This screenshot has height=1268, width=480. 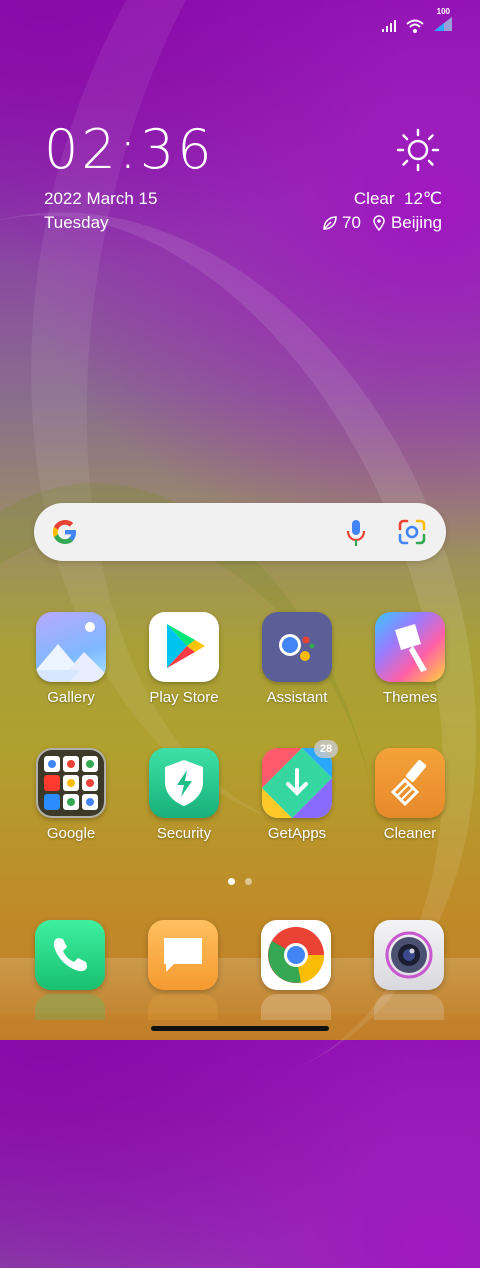 What do you see at coordinates (129, 150) in the screenshot?
I see `clock-time: 02:36` at bounding box center [129, 150].